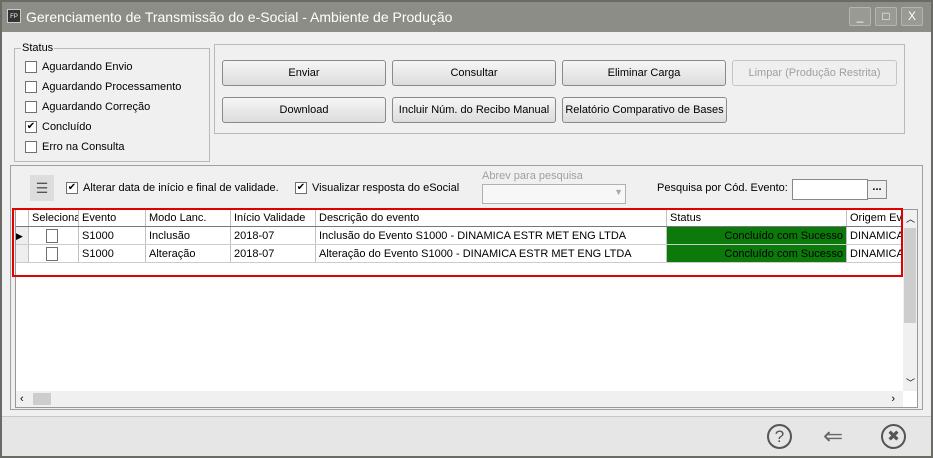 This screenshot has width=933, height=458. What do you see at coordinates (304, 110) in the screenshot?
I see `download-button: Download` at bounding box center [304, 110].